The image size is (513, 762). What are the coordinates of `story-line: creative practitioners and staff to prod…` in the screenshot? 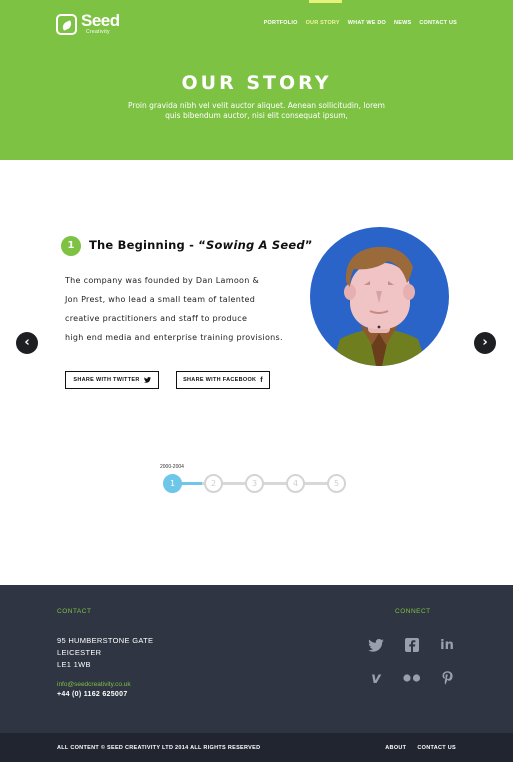 It's located at (156, 318).